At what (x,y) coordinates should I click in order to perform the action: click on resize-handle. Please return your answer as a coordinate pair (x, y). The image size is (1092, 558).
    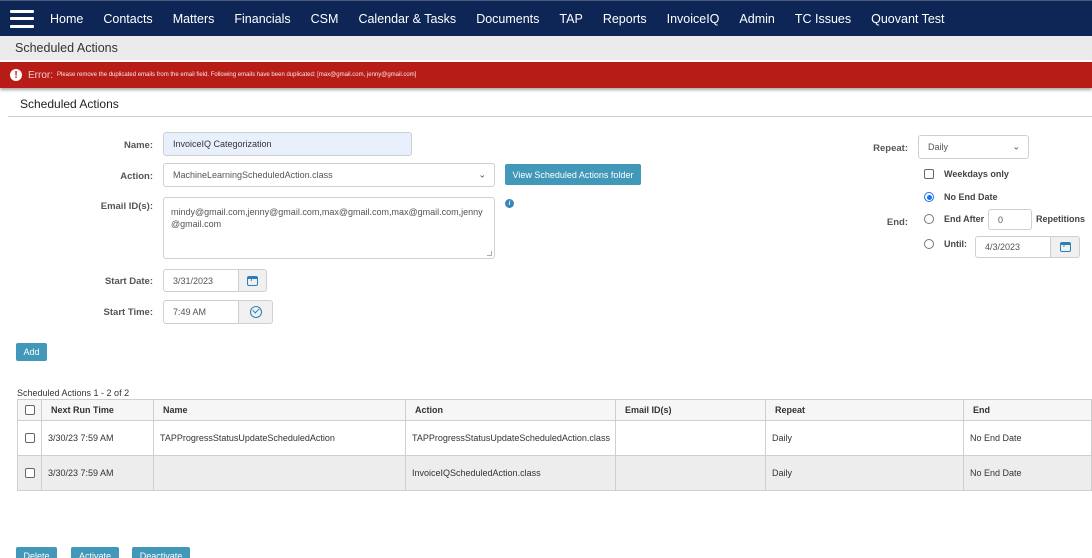
    Looking at the image, I should click on (489, 253).